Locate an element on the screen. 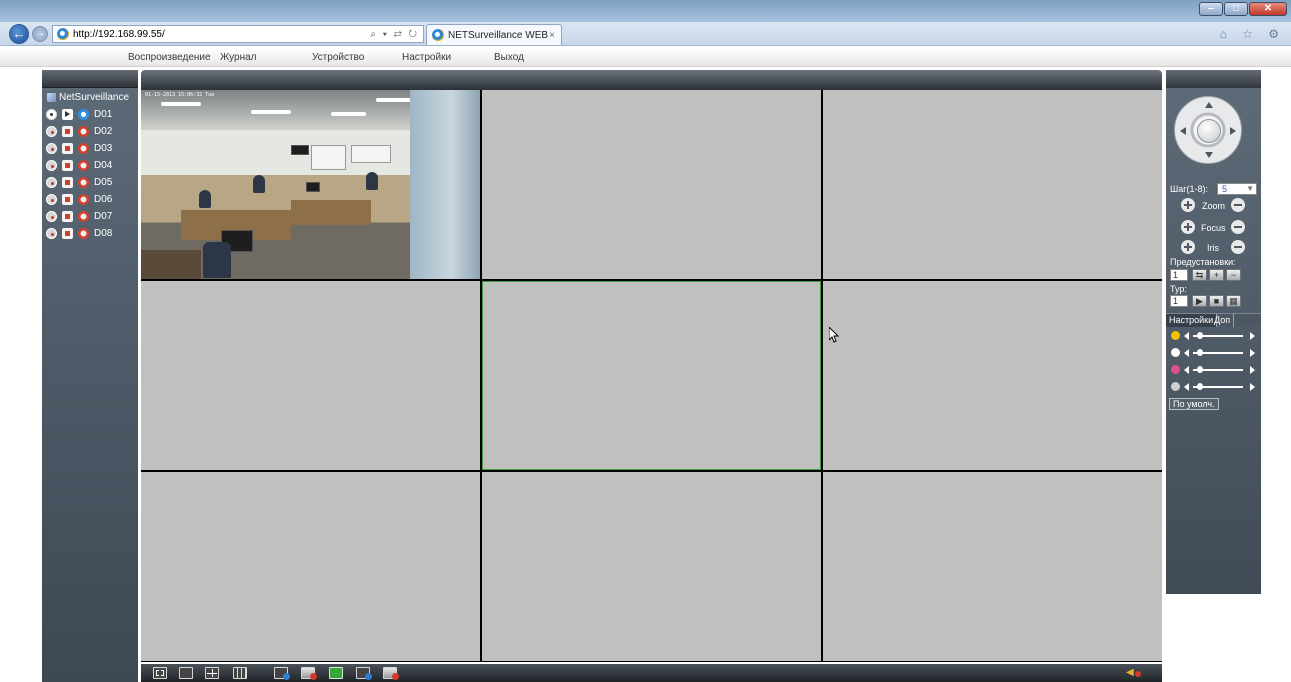 This screenshot has height=682, width=1291. preset-input: 1 is located at coordinates (1179, 275).